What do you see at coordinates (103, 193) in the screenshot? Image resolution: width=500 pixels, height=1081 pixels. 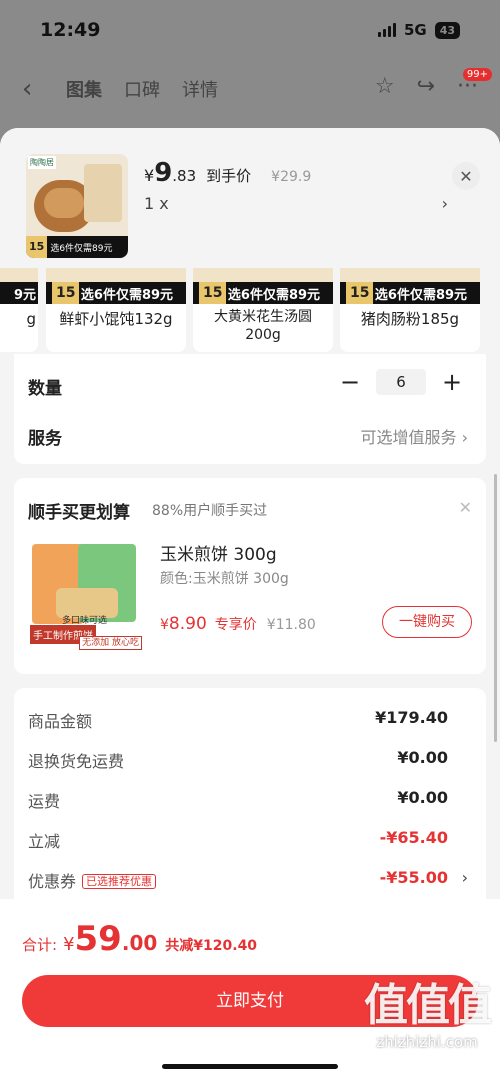 I see `package-image` at bounding box center [103, 193].